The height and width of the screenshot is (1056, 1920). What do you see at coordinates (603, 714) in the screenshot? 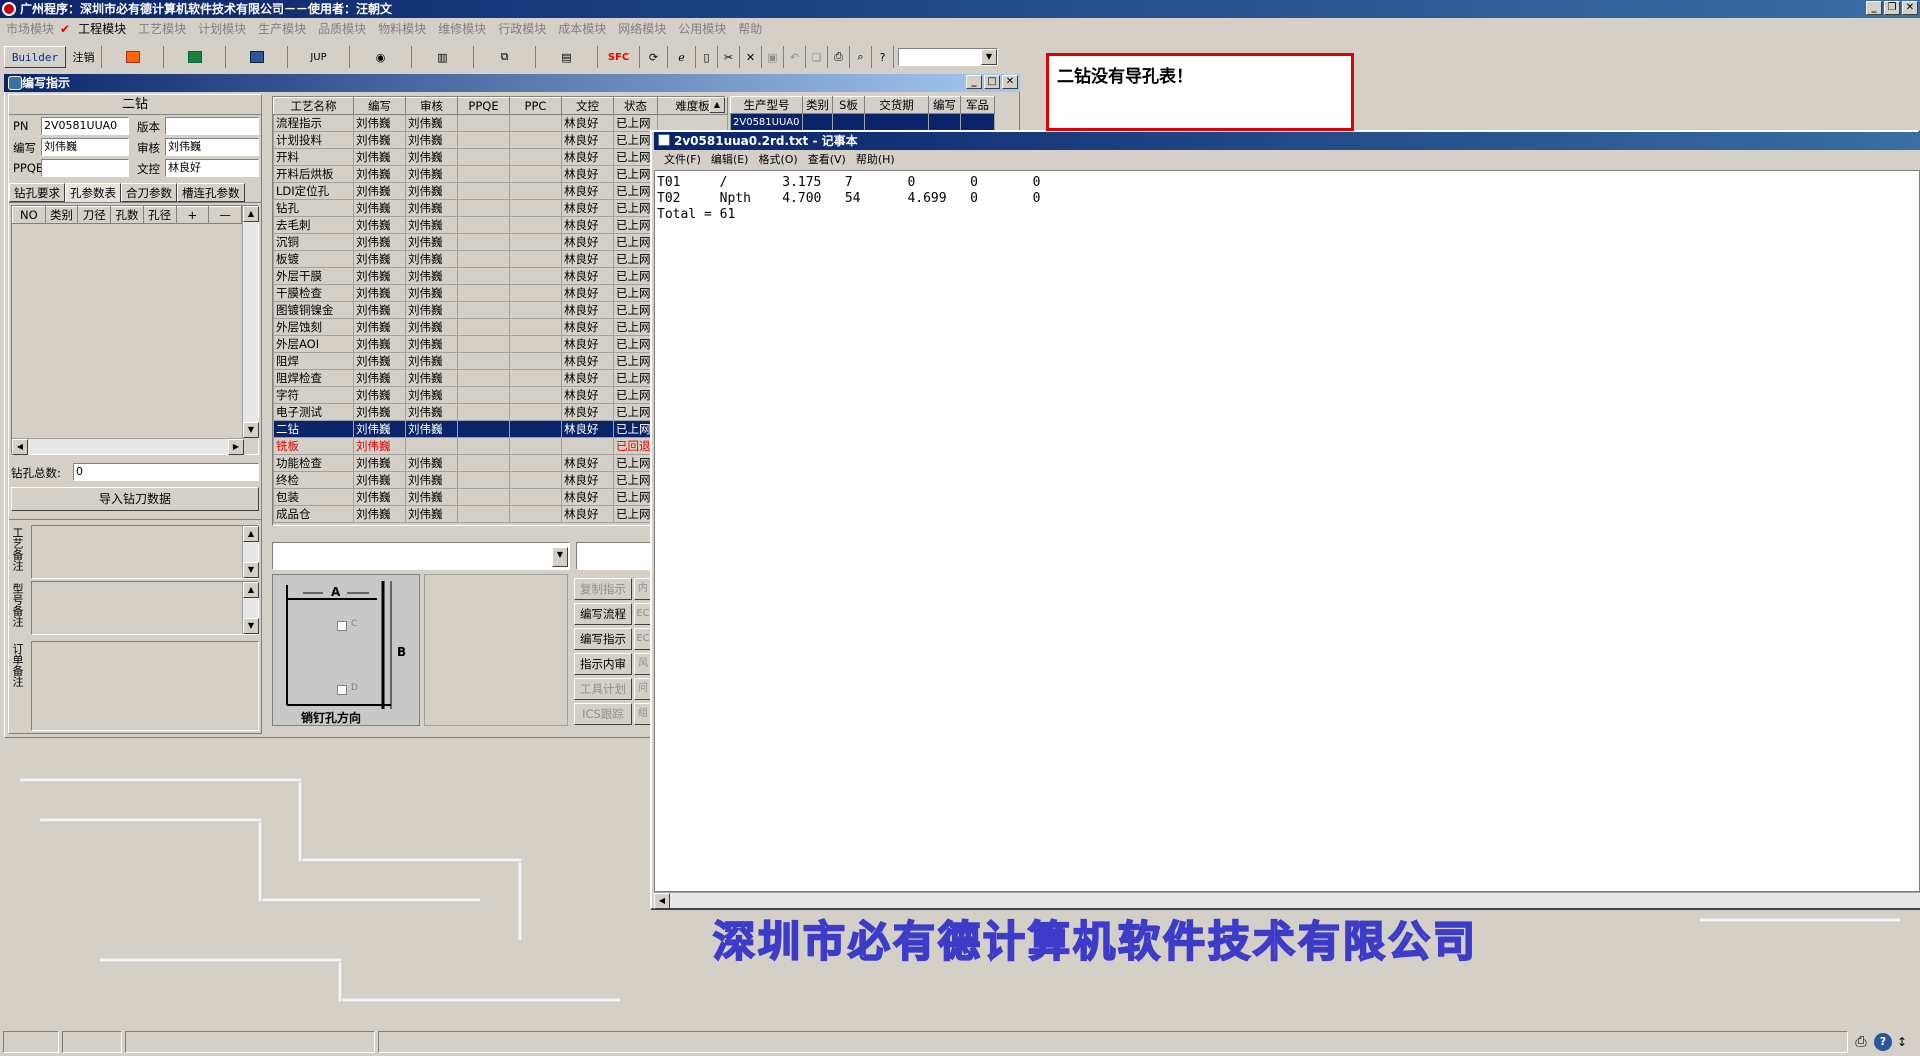
I see `cmd-button-5: ICS跟踪` at bounding box center [603, 714].